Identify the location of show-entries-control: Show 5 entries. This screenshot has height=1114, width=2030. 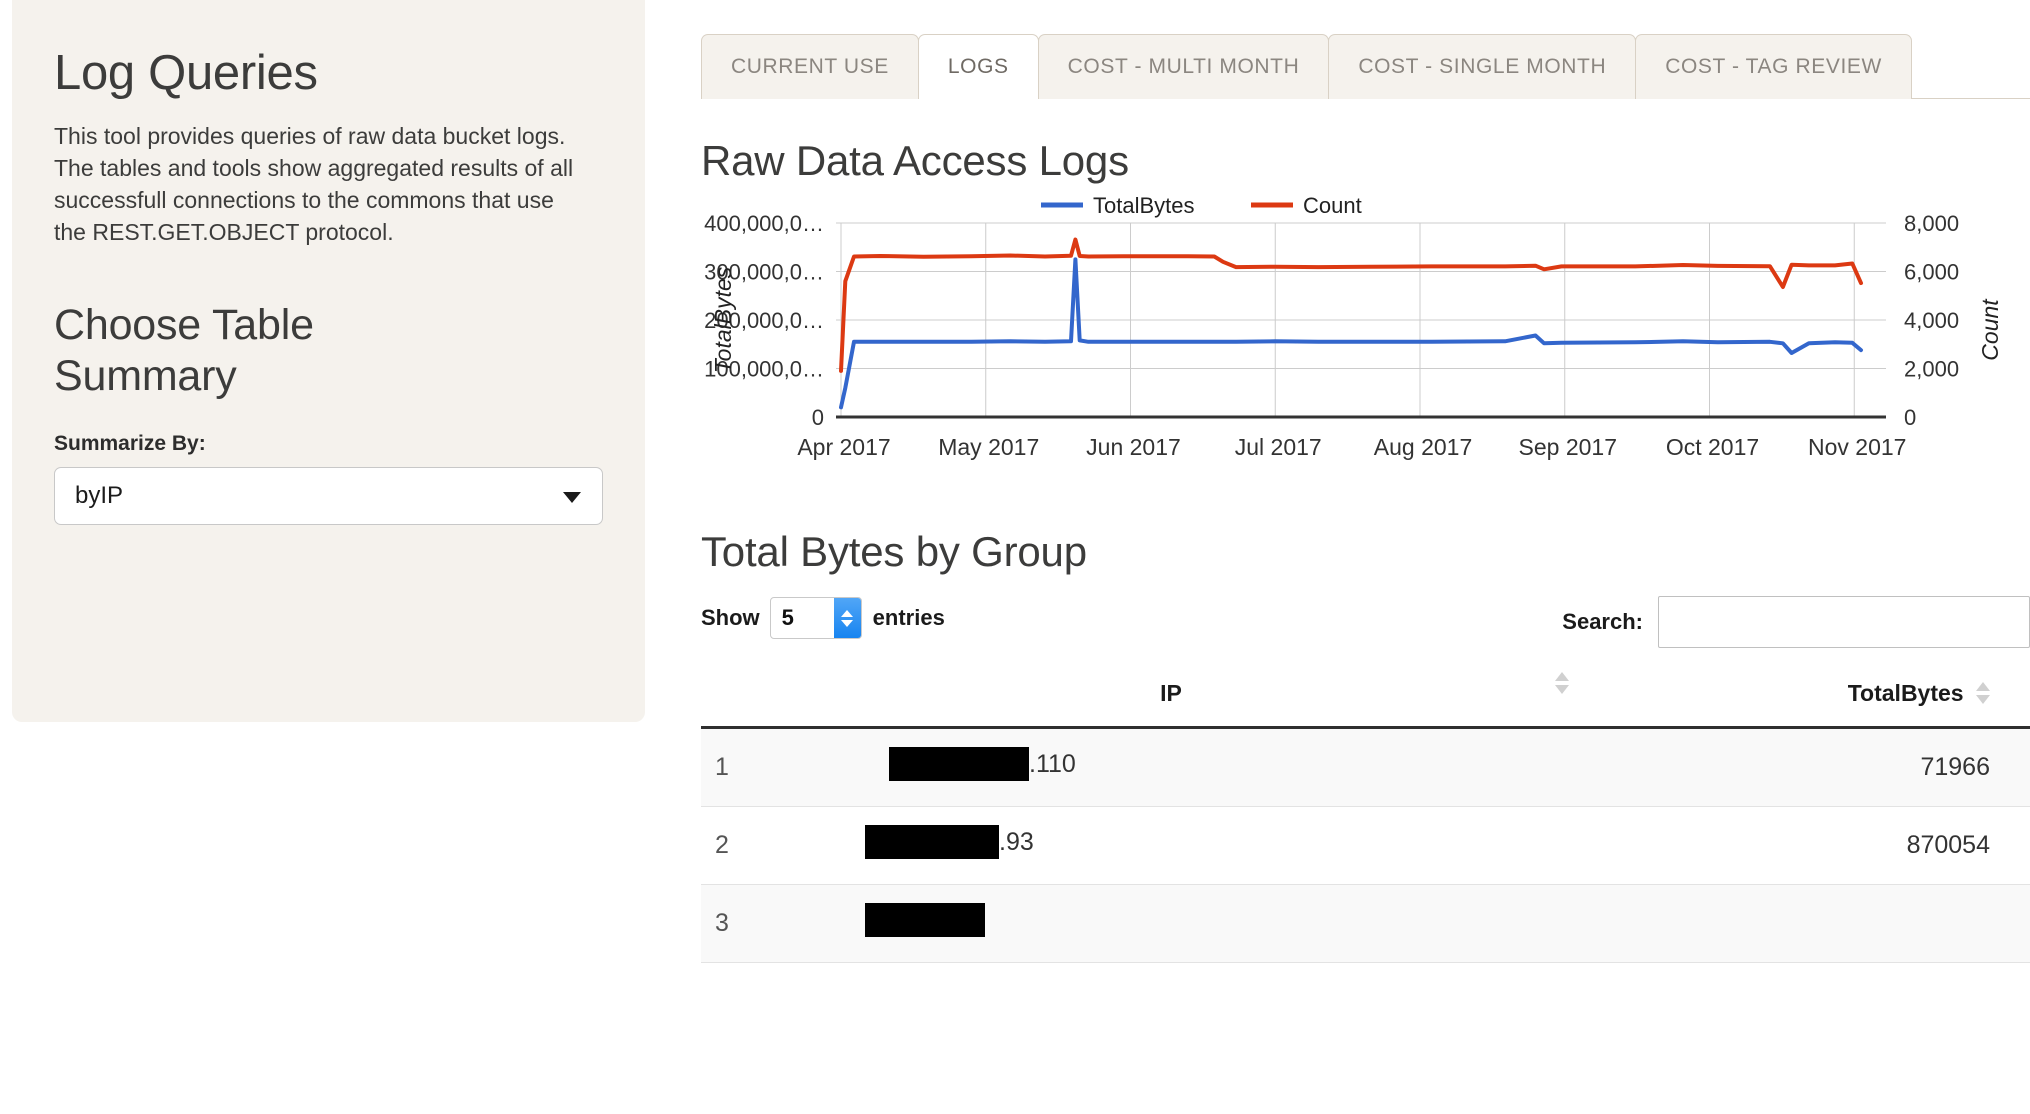
(823, 618).